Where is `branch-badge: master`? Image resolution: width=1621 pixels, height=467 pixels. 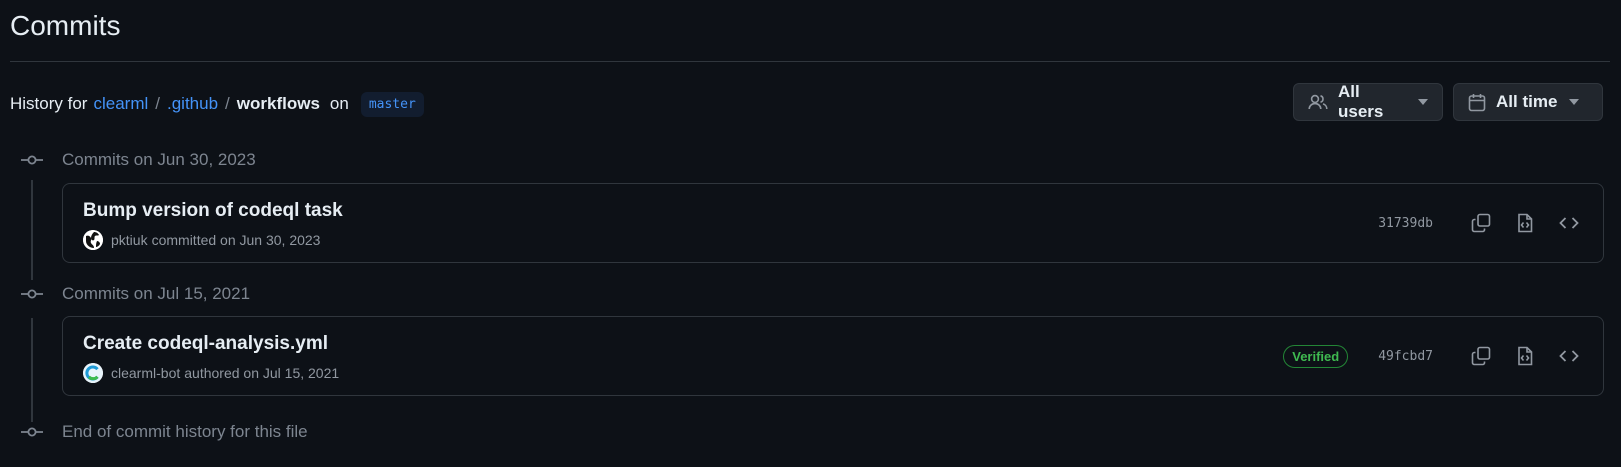 branch-badge: master is located at coordinates (392, 104).